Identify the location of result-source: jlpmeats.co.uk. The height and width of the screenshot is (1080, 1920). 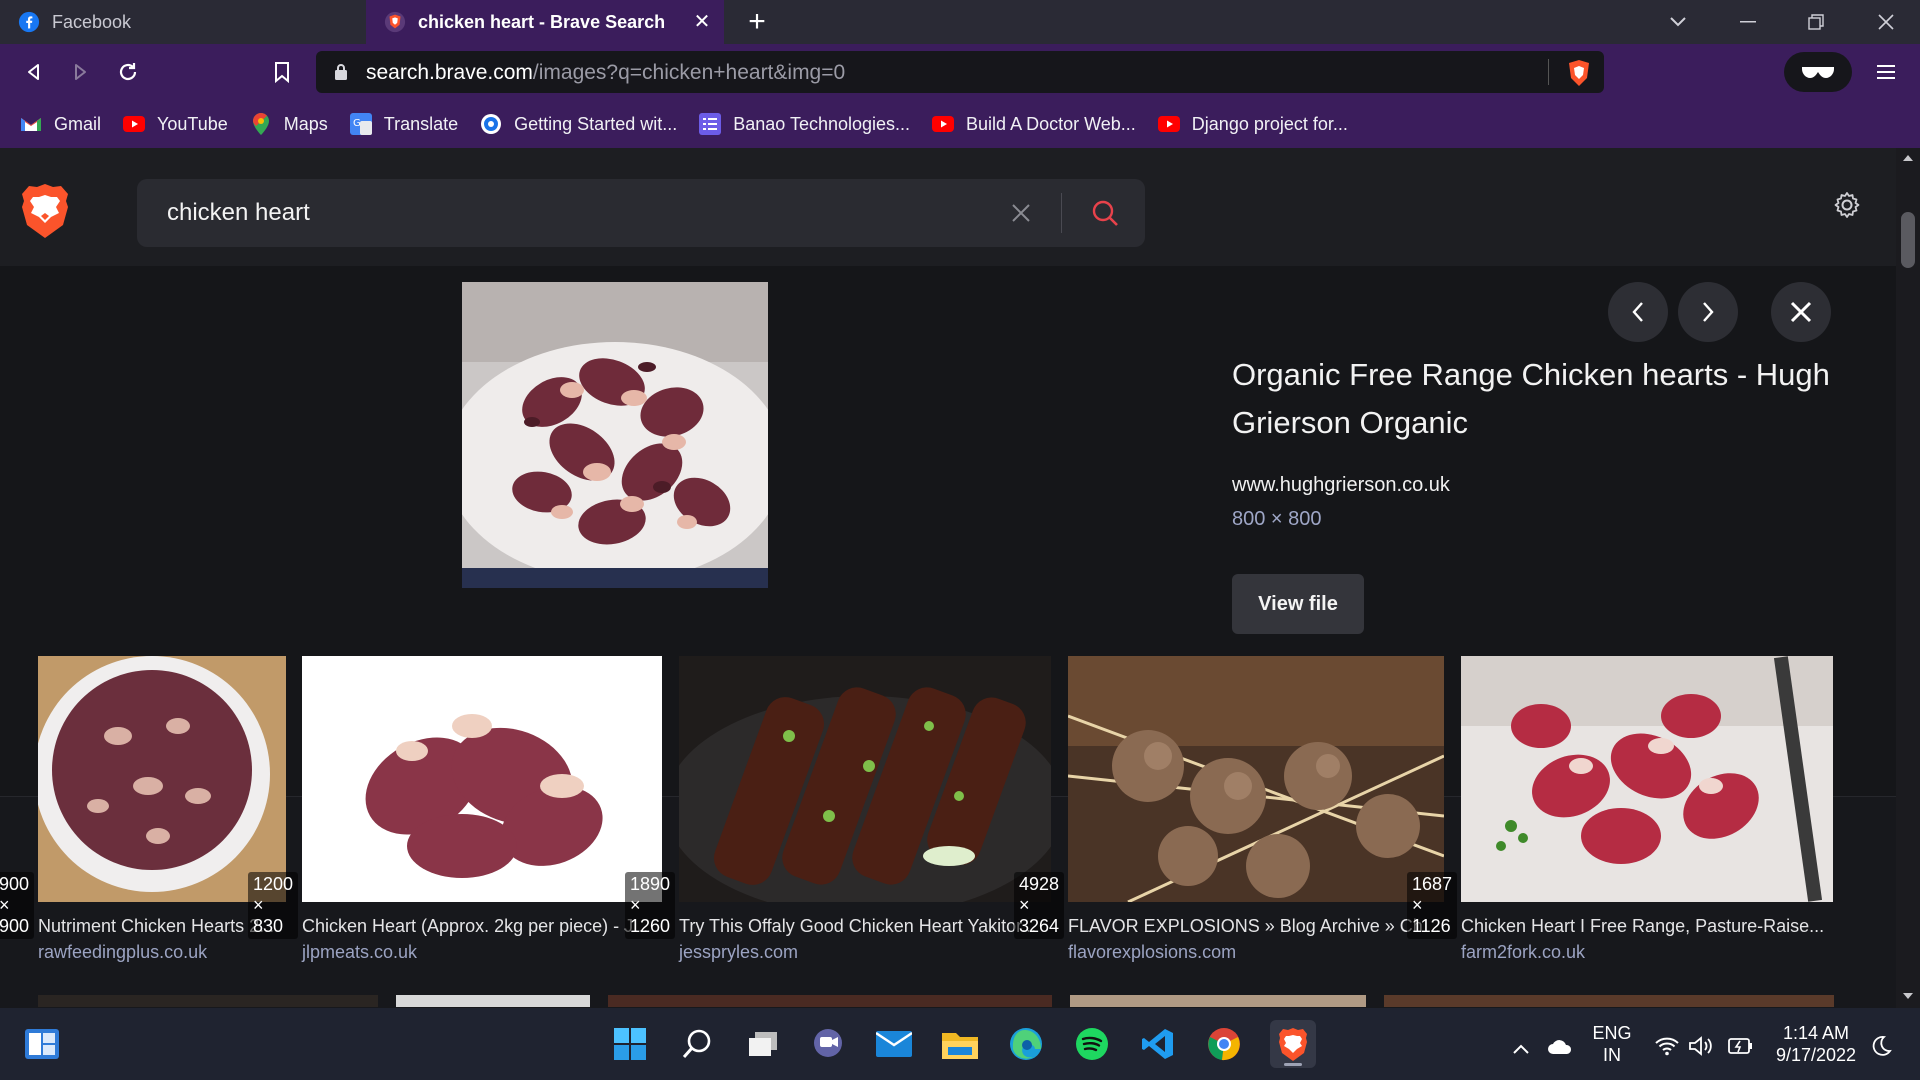
(359, 952).